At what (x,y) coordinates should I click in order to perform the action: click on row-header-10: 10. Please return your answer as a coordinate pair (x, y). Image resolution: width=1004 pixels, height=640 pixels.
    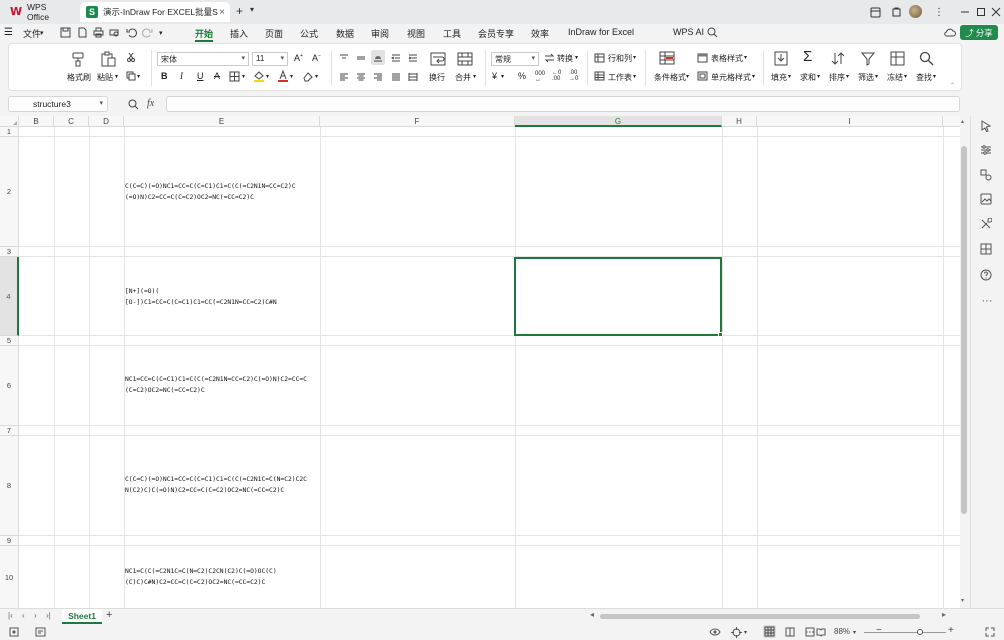
    Looking at the image, I should click on (9, 577).